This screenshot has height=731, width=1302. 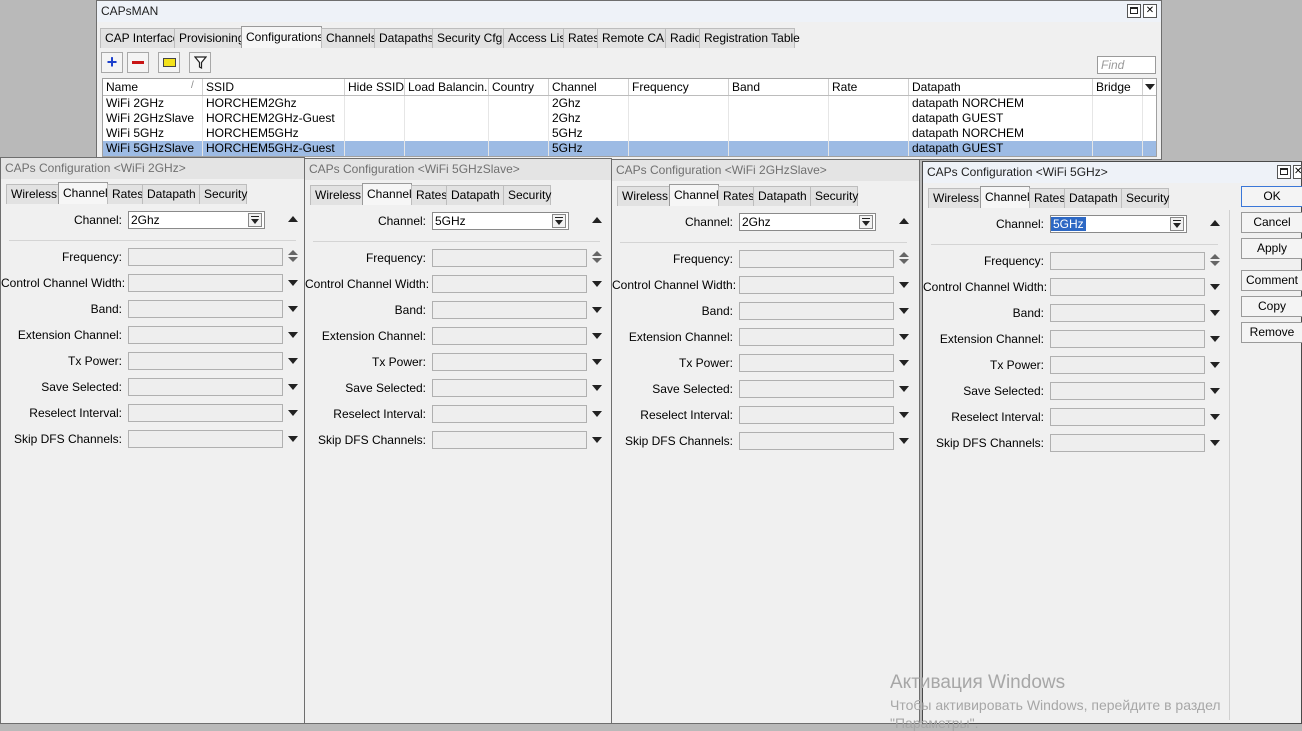 What do you see at coordinates (749, 38) in the screenshot?
I see `tab-registration-table: Registration Table` at bounding box center [749, 38].